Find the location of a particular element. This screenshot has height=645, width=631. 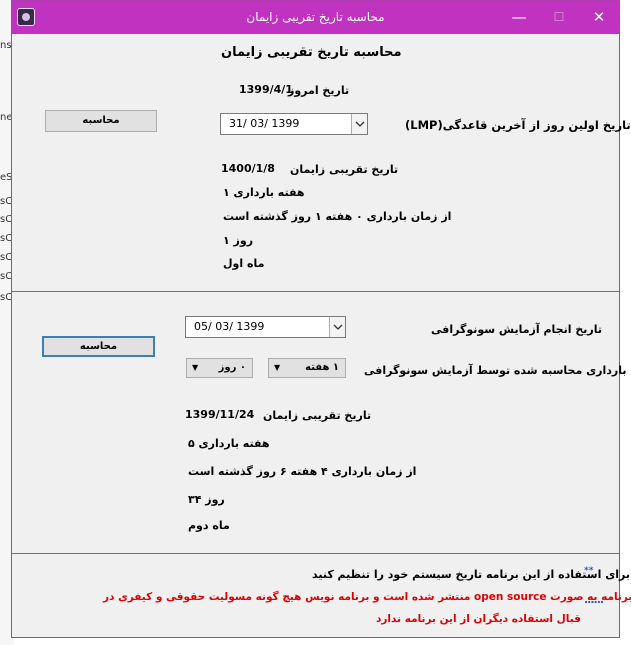

due-date-value-2: 1399/11/24 is located at coordinates (220, 414).